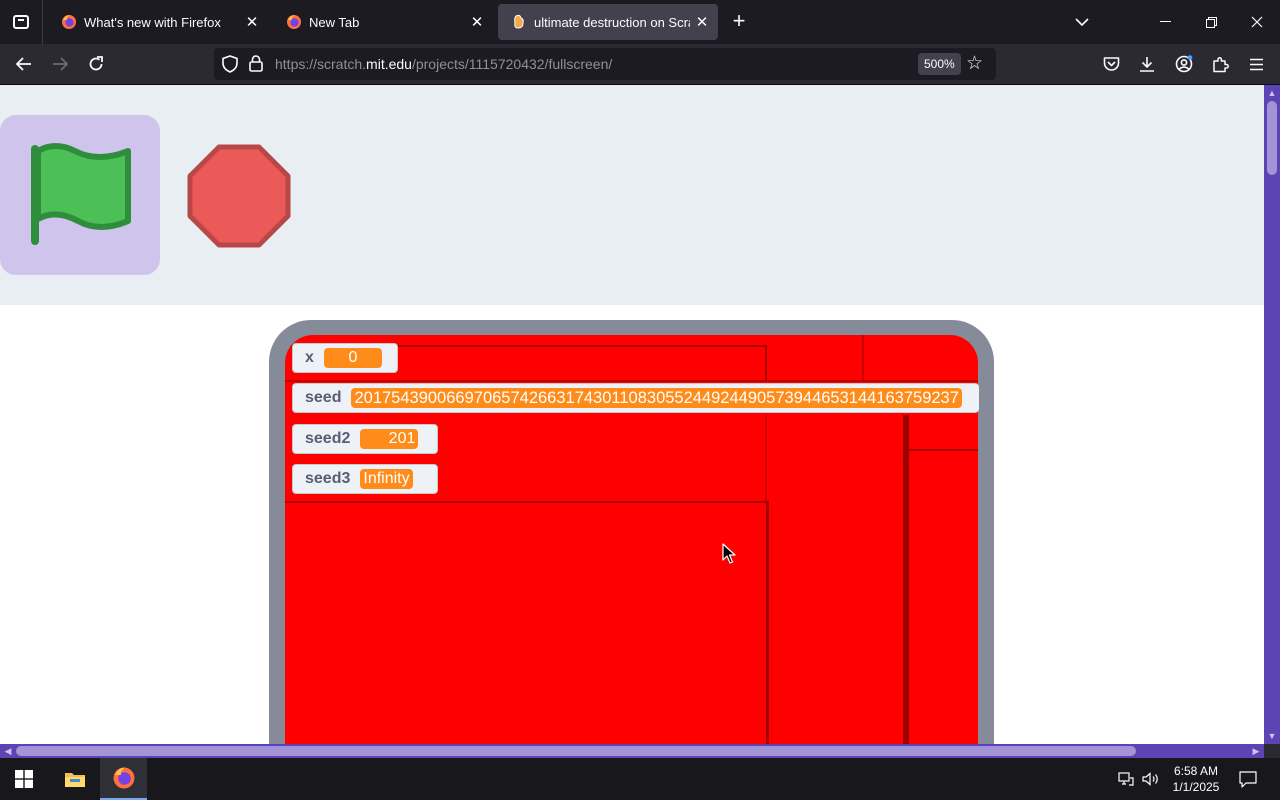 The height and width of the screenshot is (800, 1280). Describe the element at coordinates (352, 358) in the screenshot. I see `monitor-value: 0` at that location.